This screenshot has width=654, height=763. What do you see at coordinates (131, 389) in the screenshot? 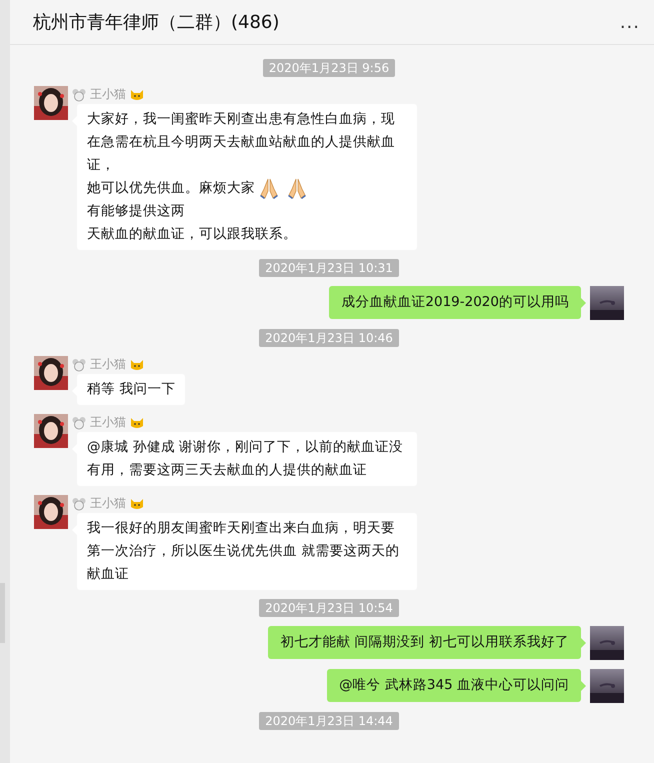
I see `message-text: 稍等 我问一下` at bounding box center [131, 389].